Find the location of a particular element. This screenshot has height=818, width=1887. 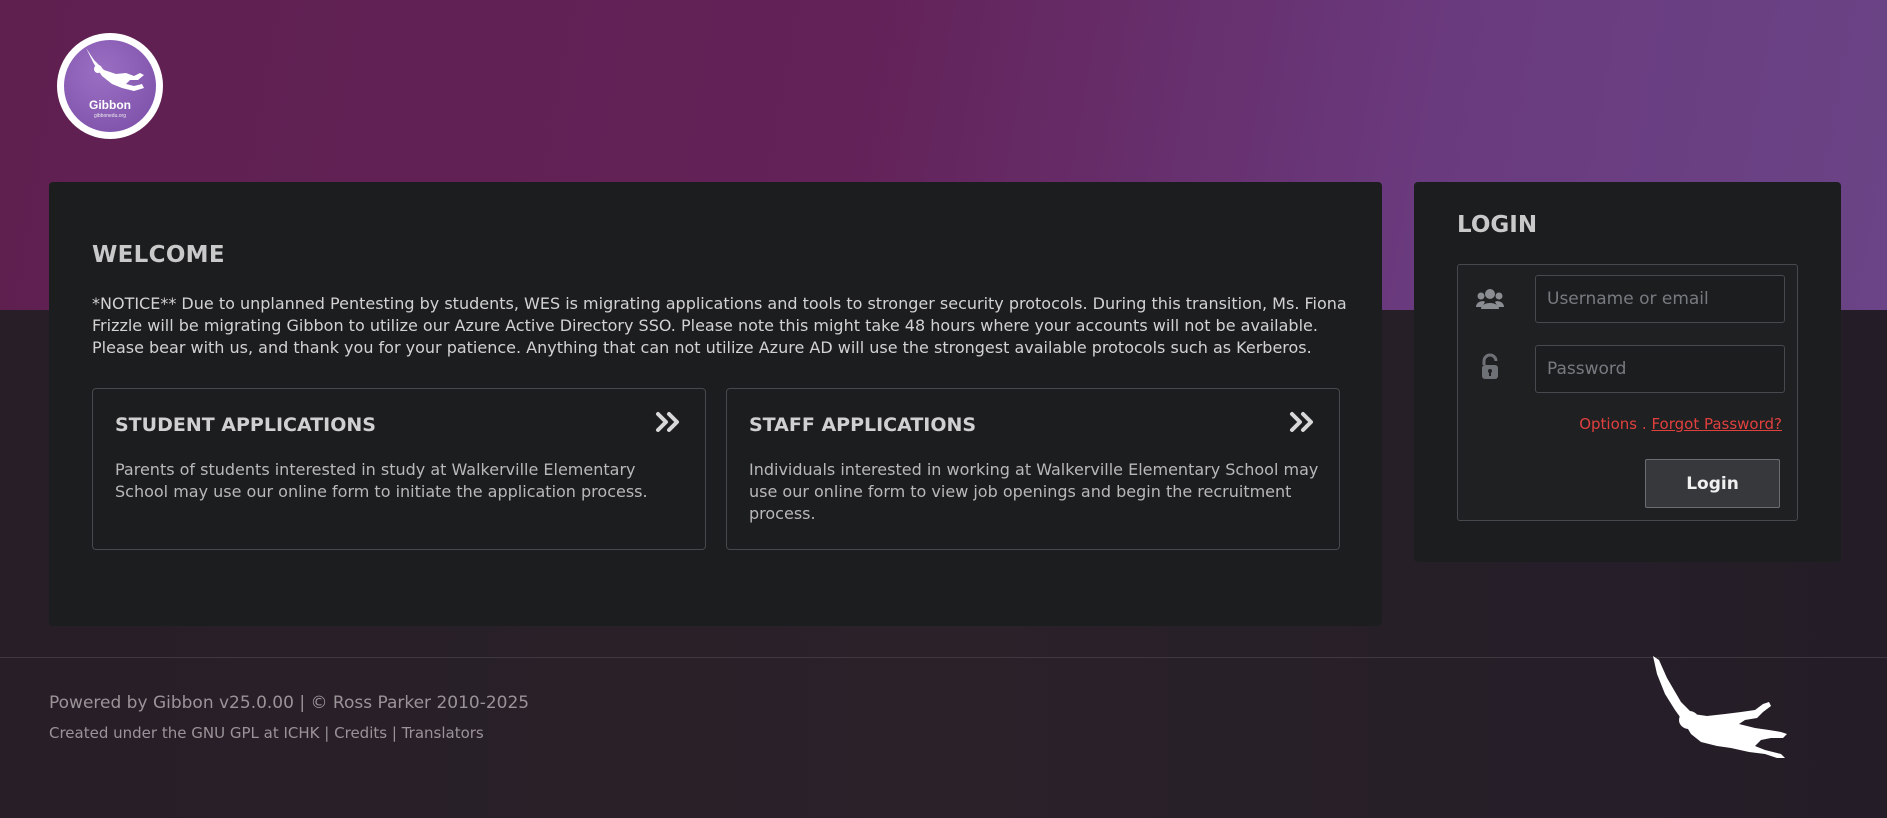

at-text: at is located at coordinates (271, 733).